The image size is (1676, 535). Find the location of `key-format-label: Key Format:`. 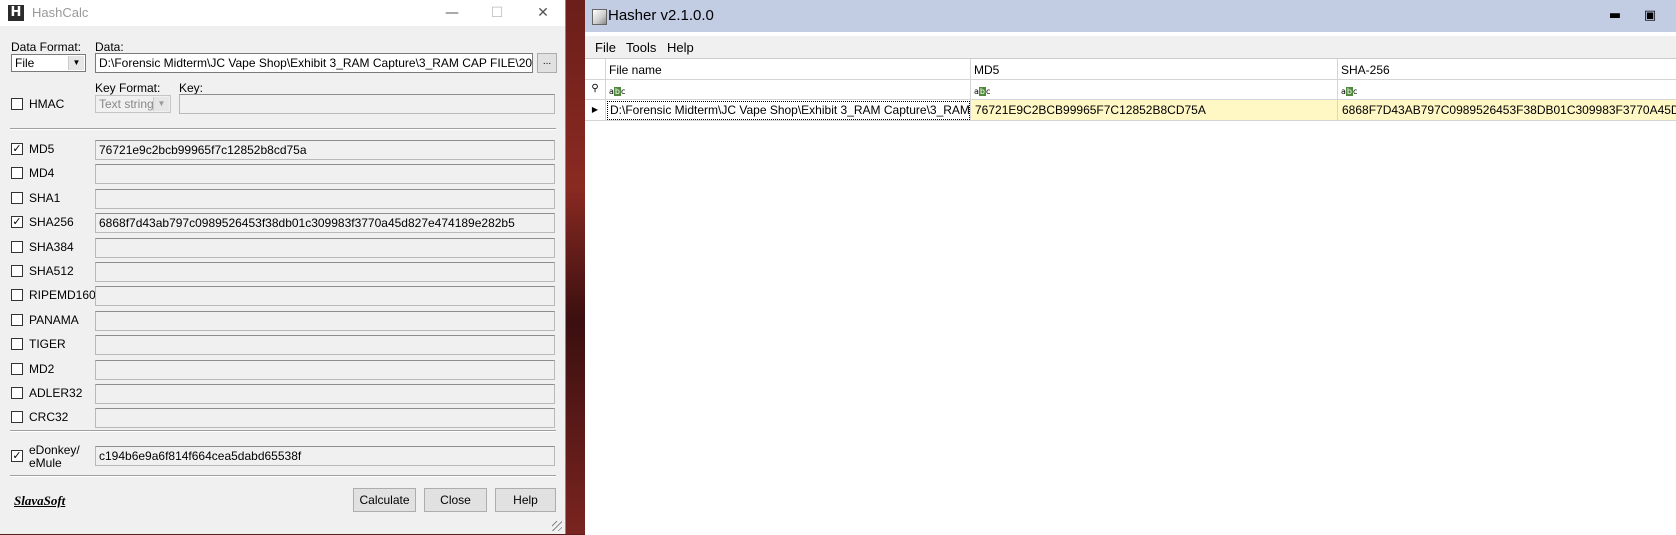

key-format-label: Key Format: is located at coordinates (128, 88).